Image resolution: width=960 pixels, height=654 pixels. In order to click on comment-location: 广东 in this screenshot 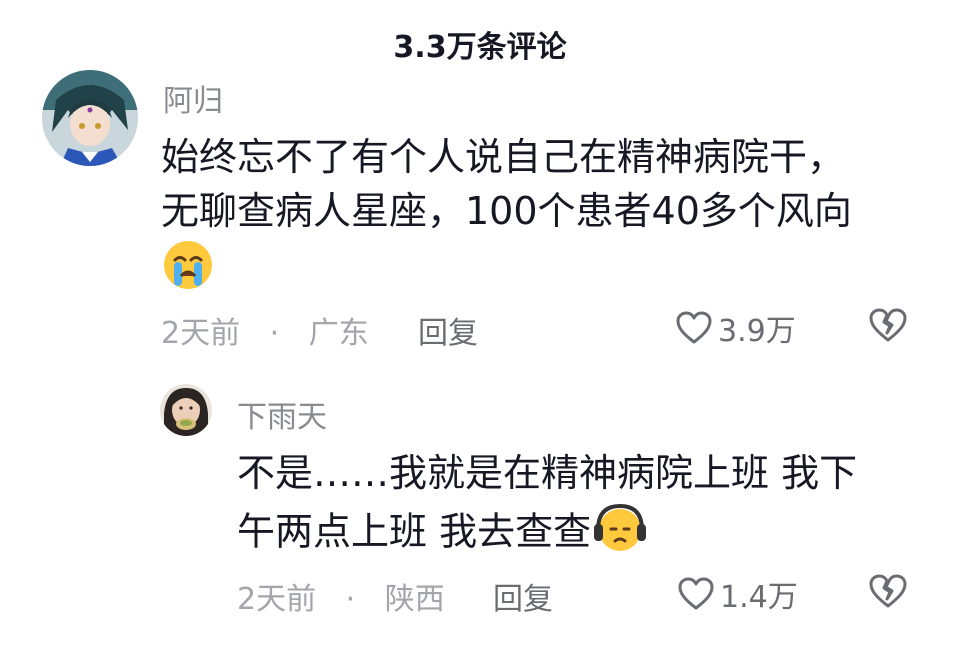, I will do `click(338, 333)`.